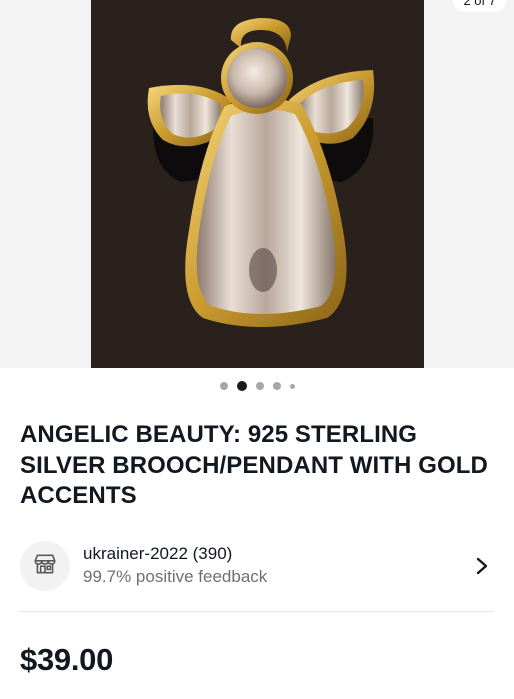 The width and height of the screenshot is (514, 699). What do you see at coordinates (241, 386) in the screenshot?
I see `carousel-dot-active` at bounding box center [241, 386].